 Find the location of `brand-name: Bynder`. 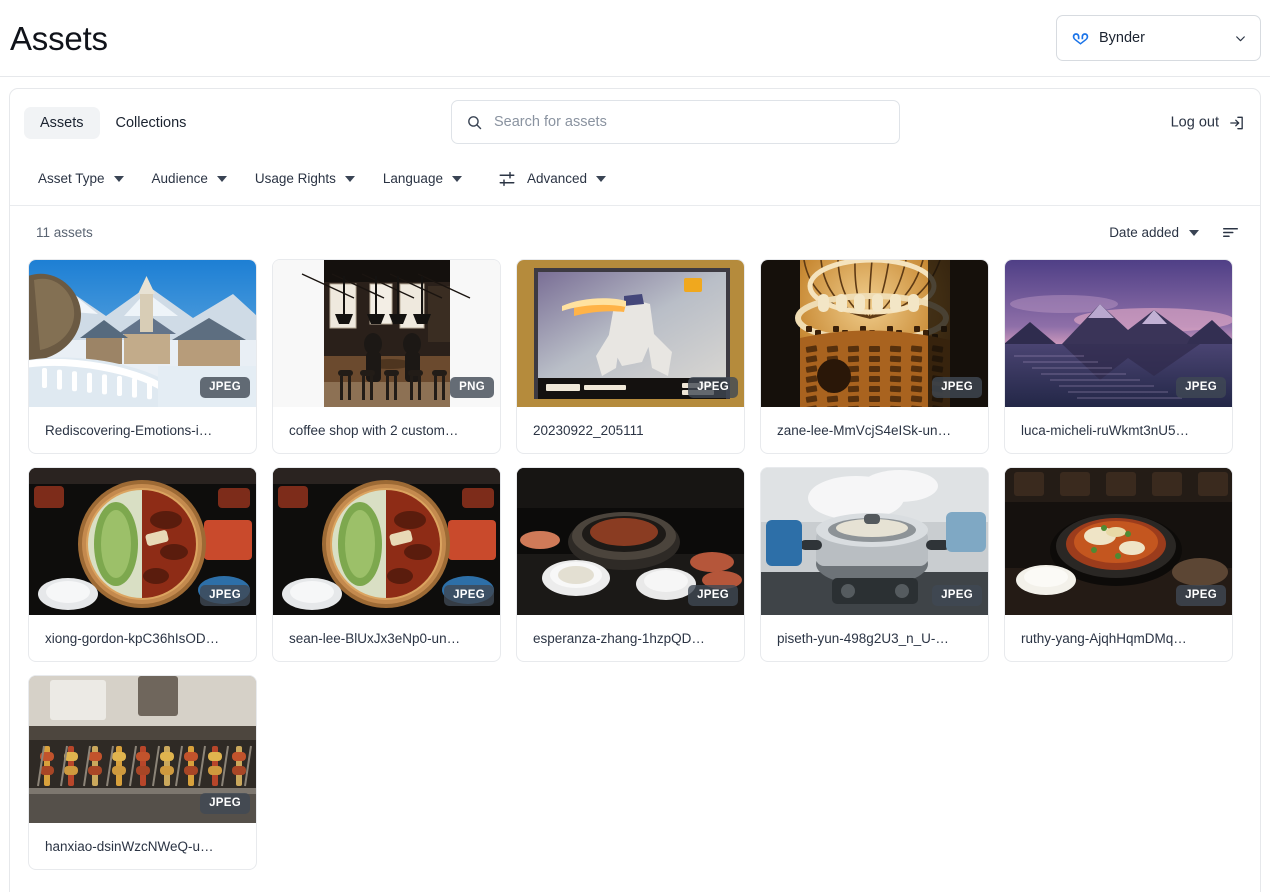

brand-name: Bynder is located at coordinates (1122, 38).